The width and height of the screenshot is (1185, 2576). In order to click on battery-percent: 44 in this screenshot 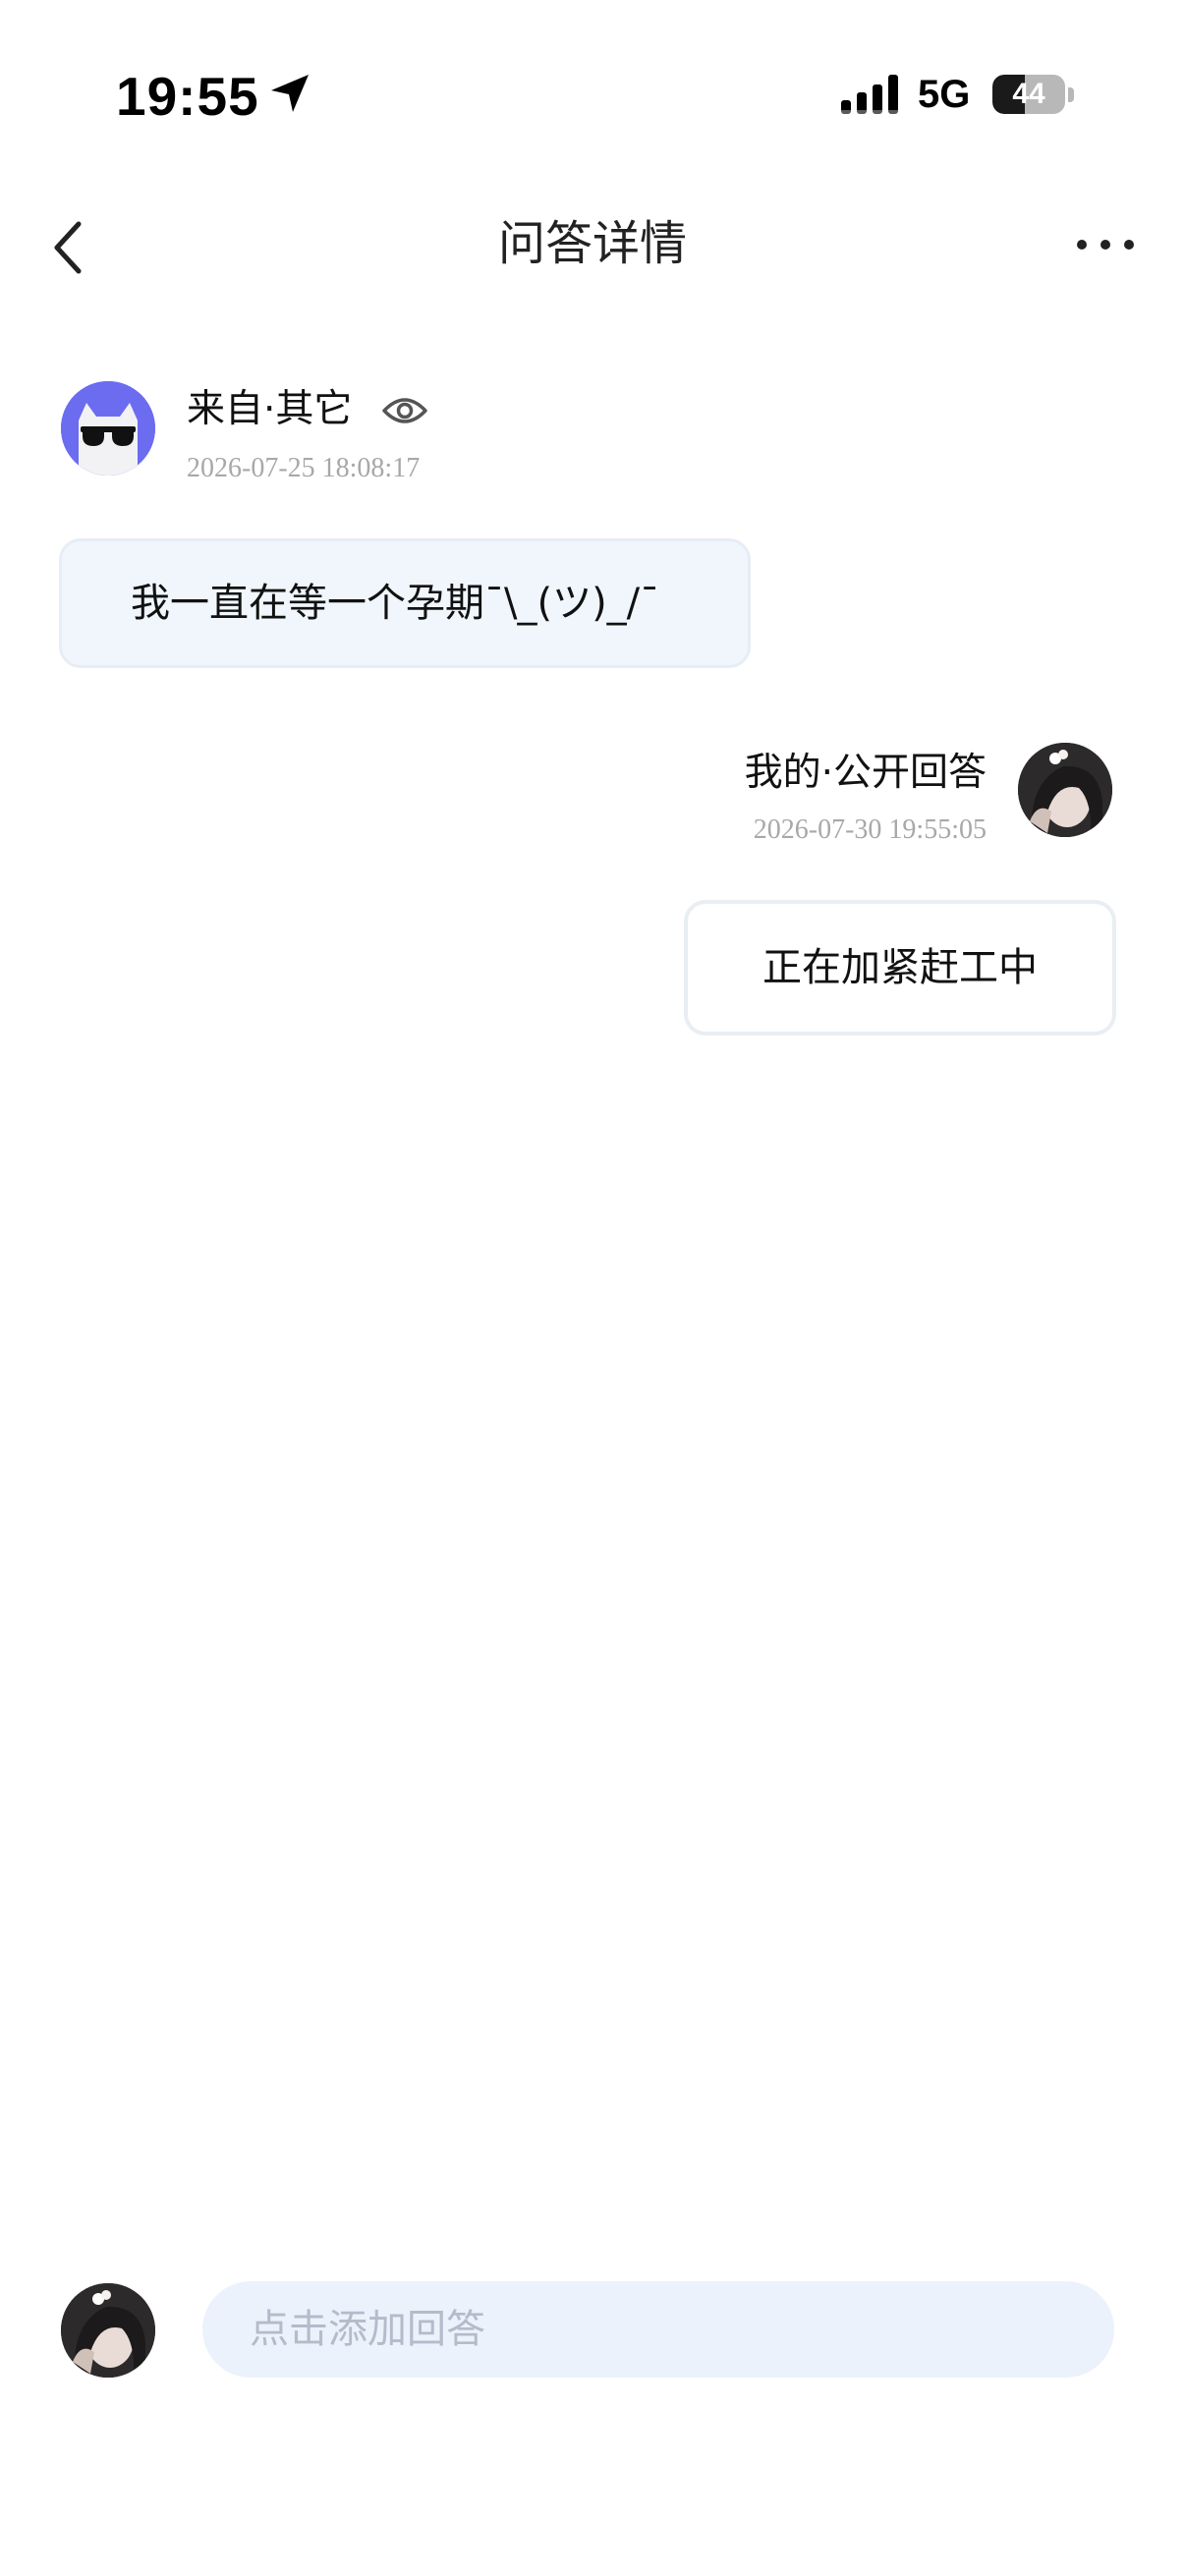, I will do `click(1029, 94)`.